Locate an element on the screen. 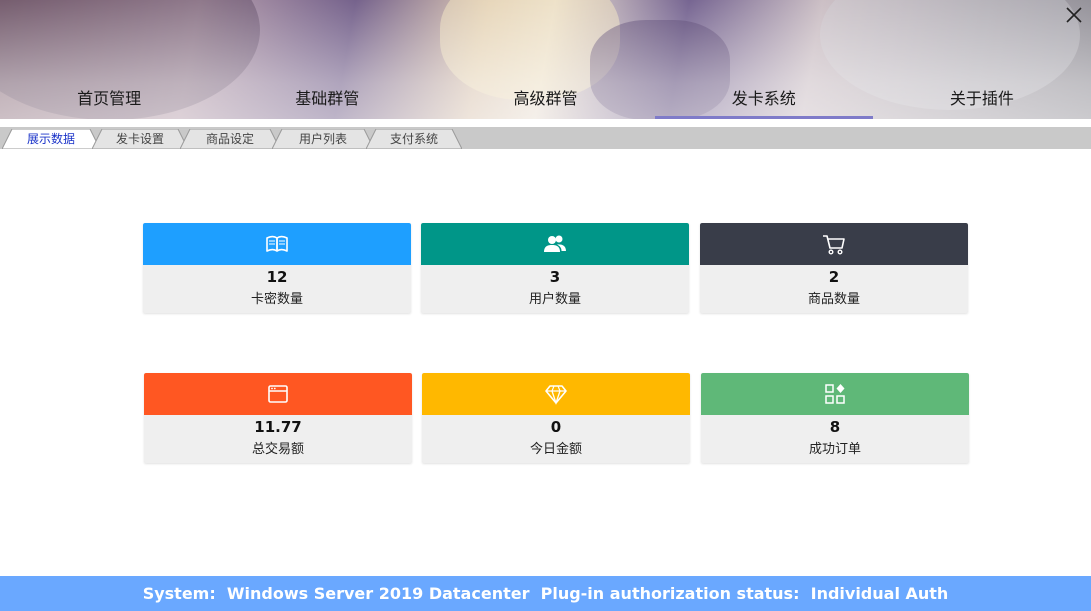 The width and height of the screenshot is (1091, 611). stat-card-users: 3 用户数量 is located at coordinates (555, 268).